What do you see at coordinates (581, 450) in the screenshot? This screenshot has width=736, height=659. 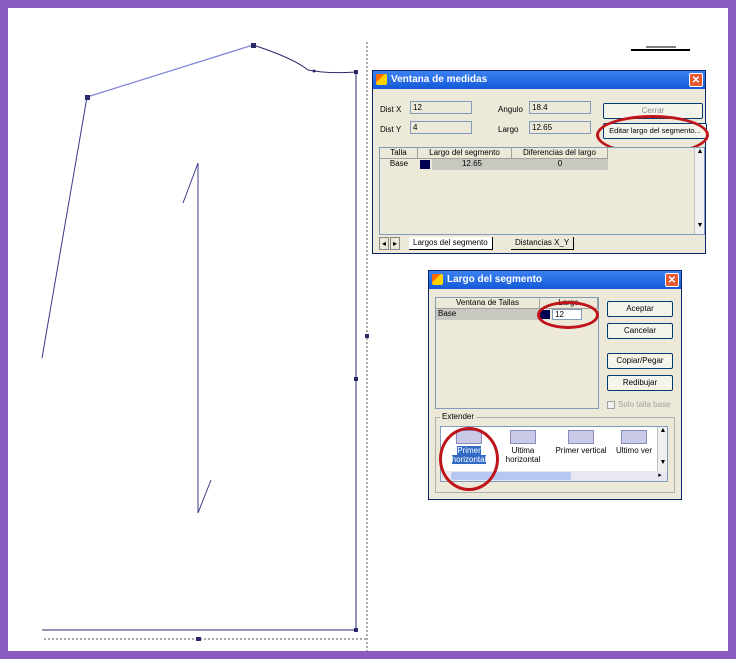 I see `extend-option-label: Primer vertical` at bounding box center [581, 450].